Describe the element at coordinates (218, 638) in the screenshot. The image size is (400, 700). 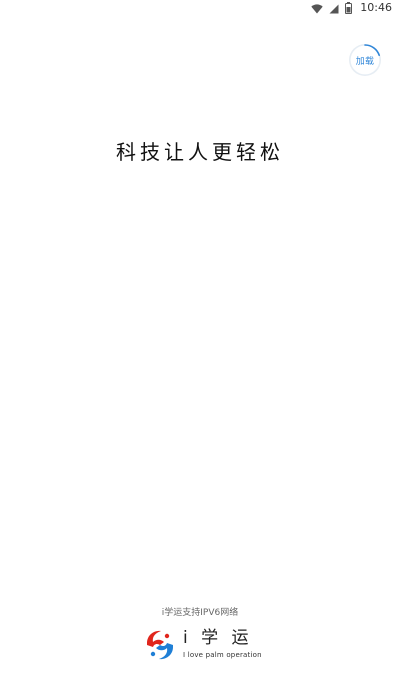
I see `brand-name: i 学 运` at that location.